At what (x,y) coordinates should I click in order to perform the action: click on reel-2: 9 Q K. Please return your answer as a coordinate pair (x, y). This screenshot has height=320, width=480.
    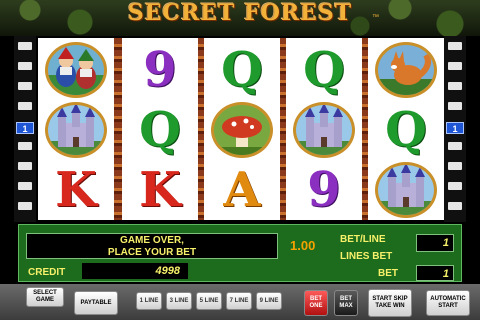
    Looking at the image, I should click on (160, 129).